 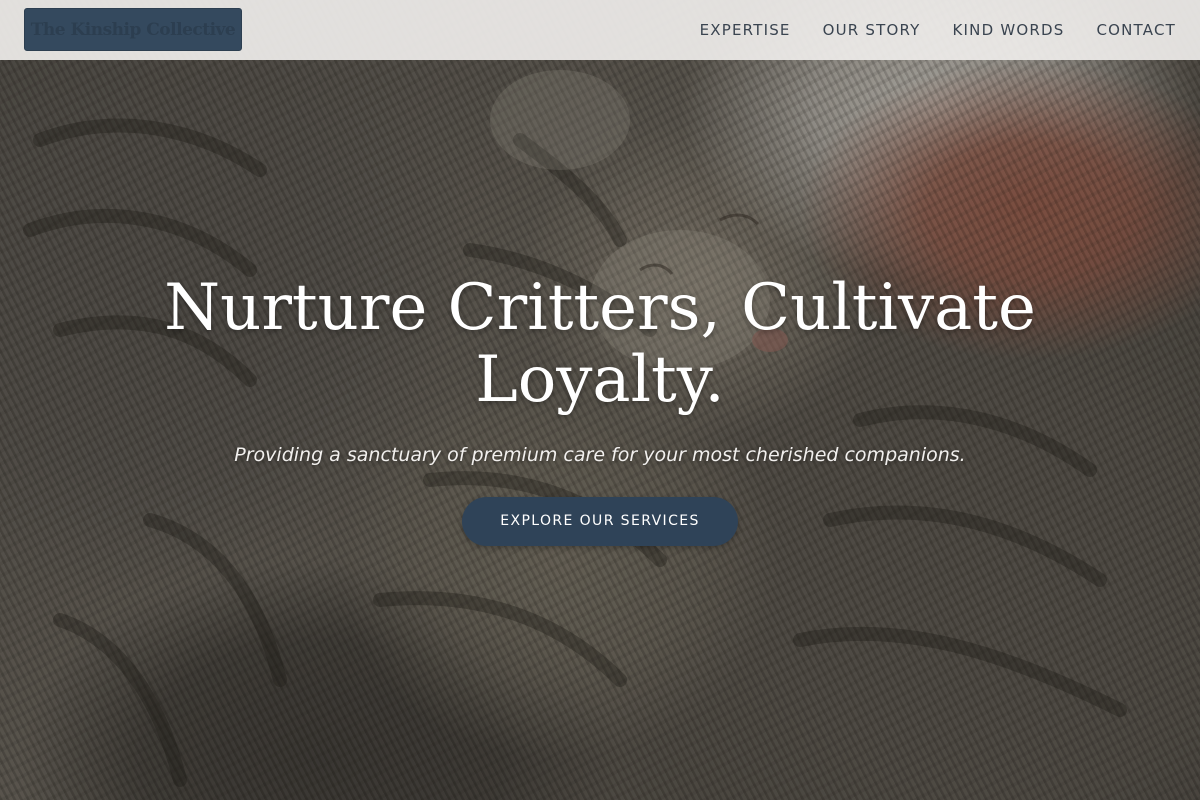 What do you see at coordinates (1136, 30) in the screenshot?
I see `nav-link-contact: CONTACT` at bounding box center [1136, 30].